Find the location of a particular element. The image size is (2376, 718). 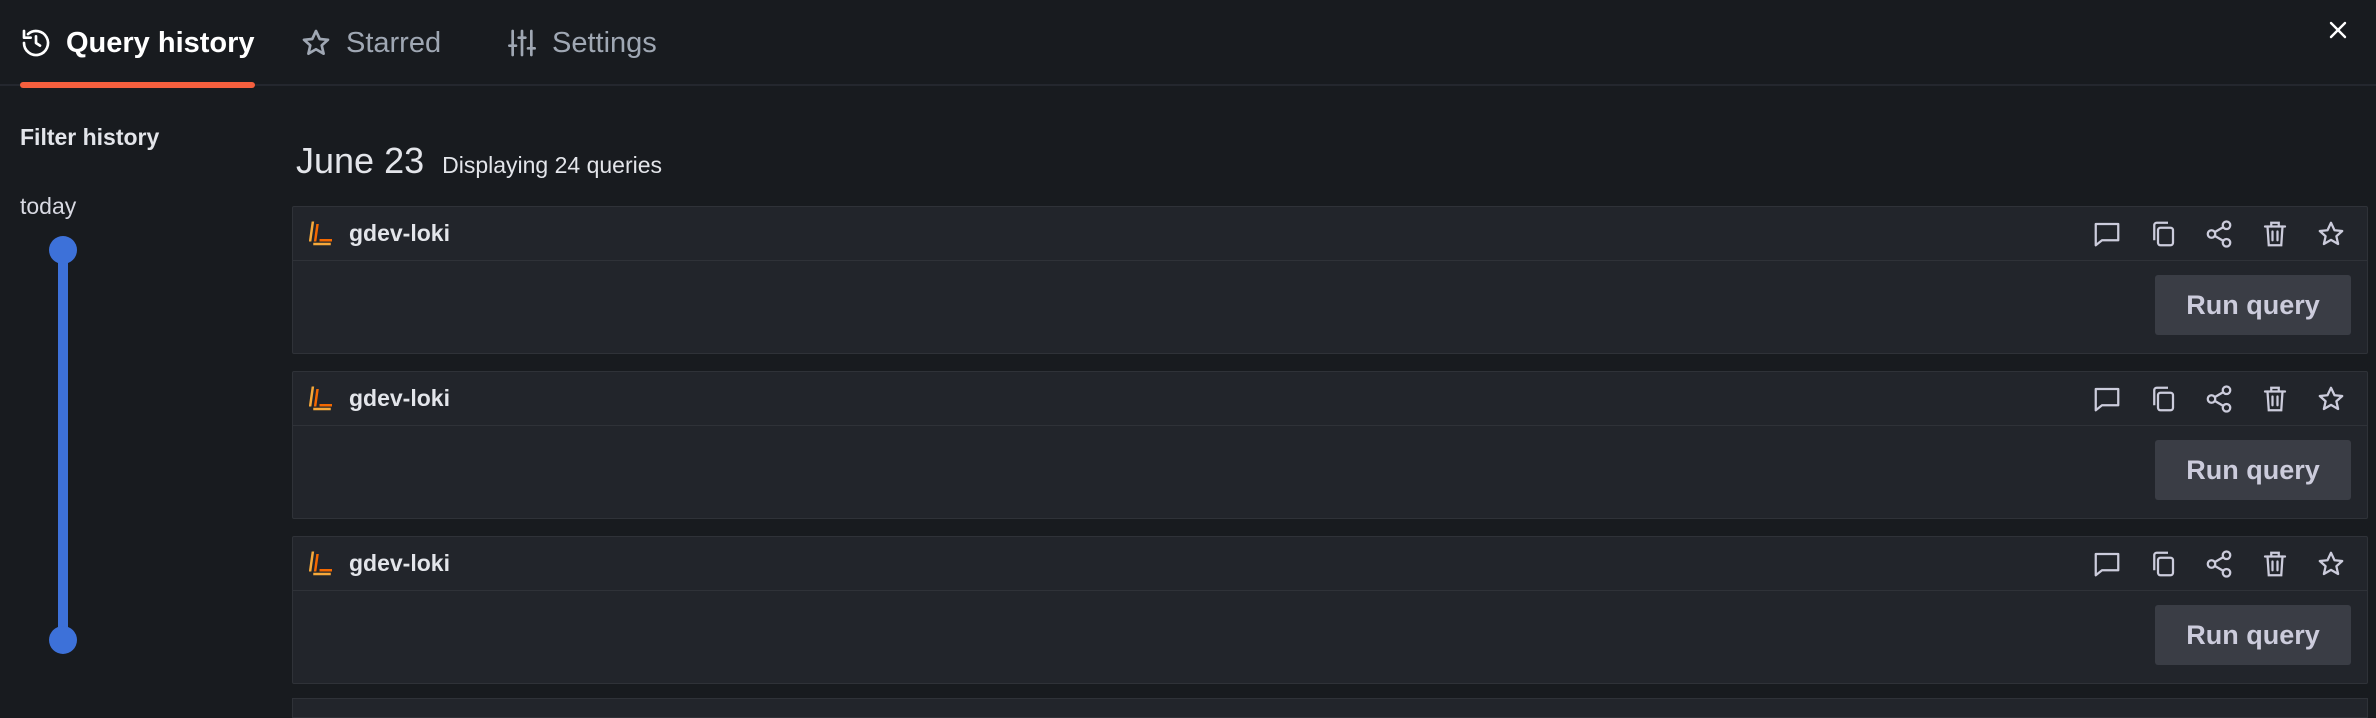

history-icon is located at coordinates (36, 43).